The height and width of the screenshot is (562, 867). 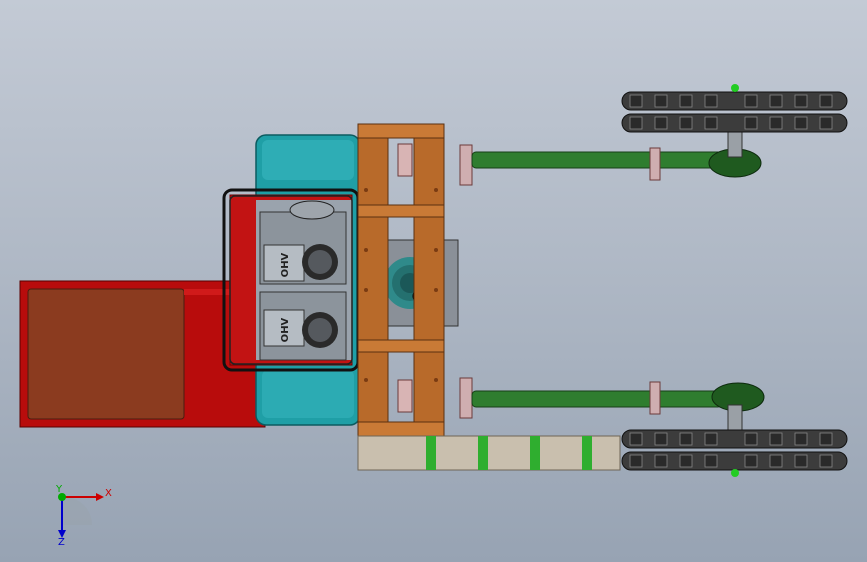 What do you see at coordinates (734, 108) in the screenshot?
I see `upper-track` at bounding box center [734, 108].